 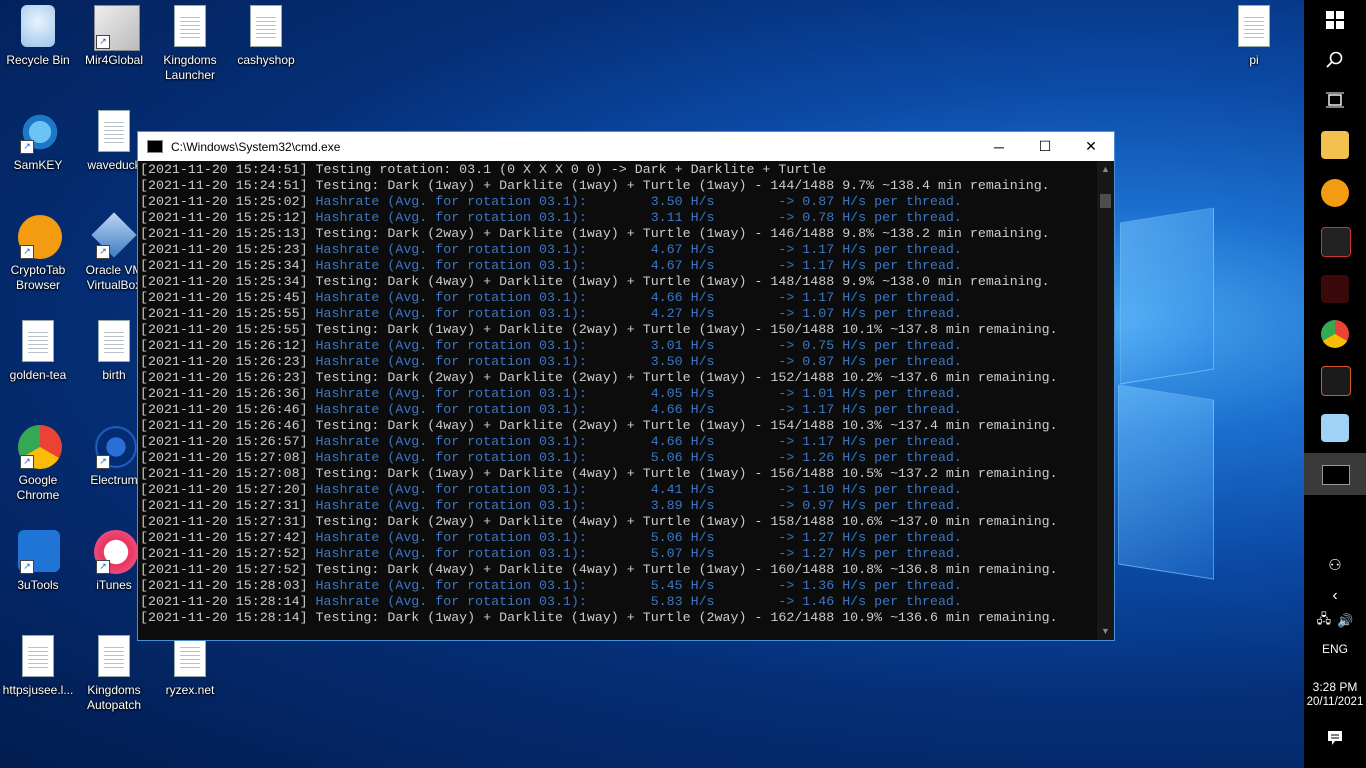 I want to click on desktop-icon: ↗ Mir4Global, so click(x=114, y=36).